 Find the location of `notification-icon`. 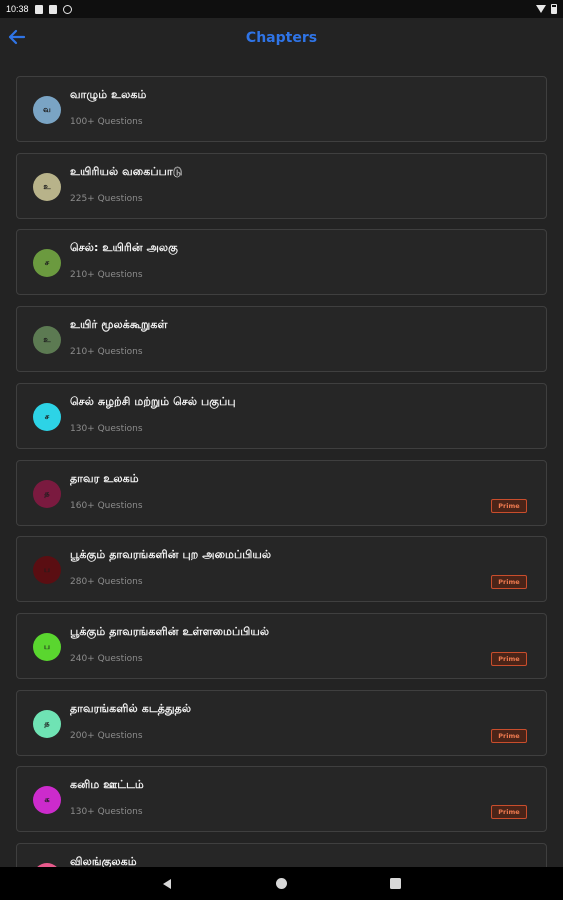

notification-icon is located at coordinates (38, 9).